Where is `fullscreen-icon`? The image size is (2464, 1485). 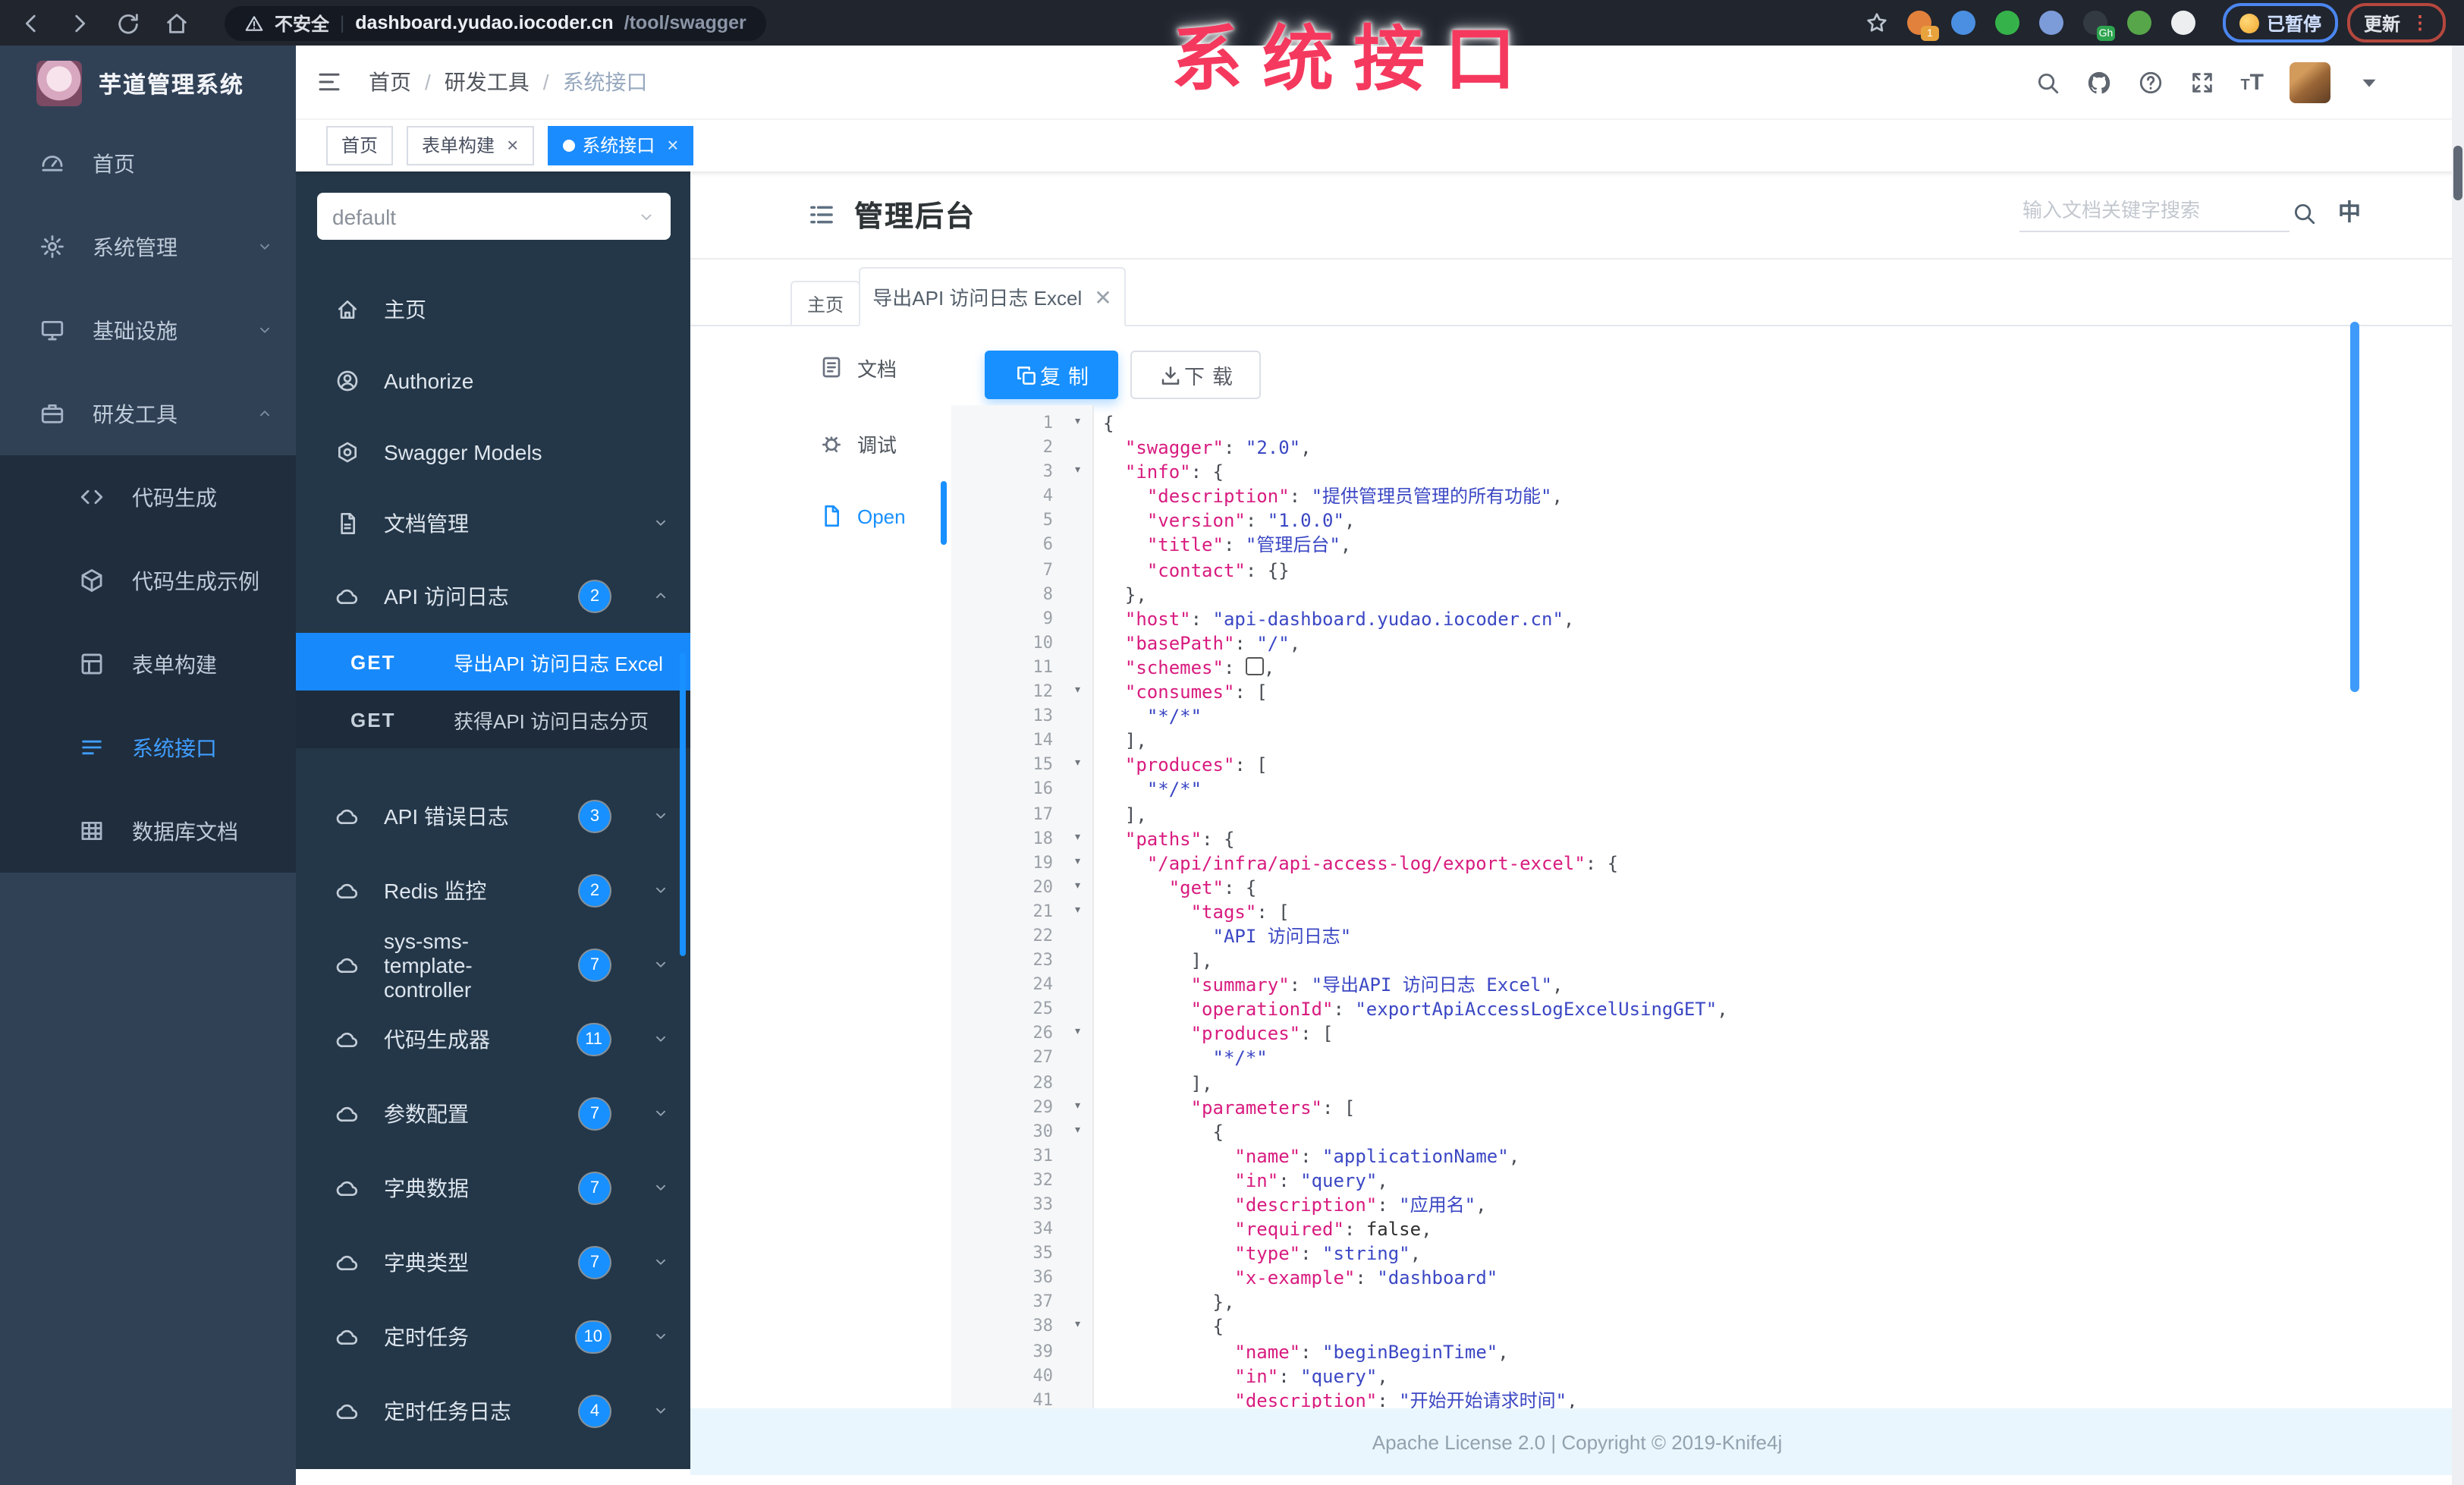 fullscreen-icon is located at coordinates (2201, 82).